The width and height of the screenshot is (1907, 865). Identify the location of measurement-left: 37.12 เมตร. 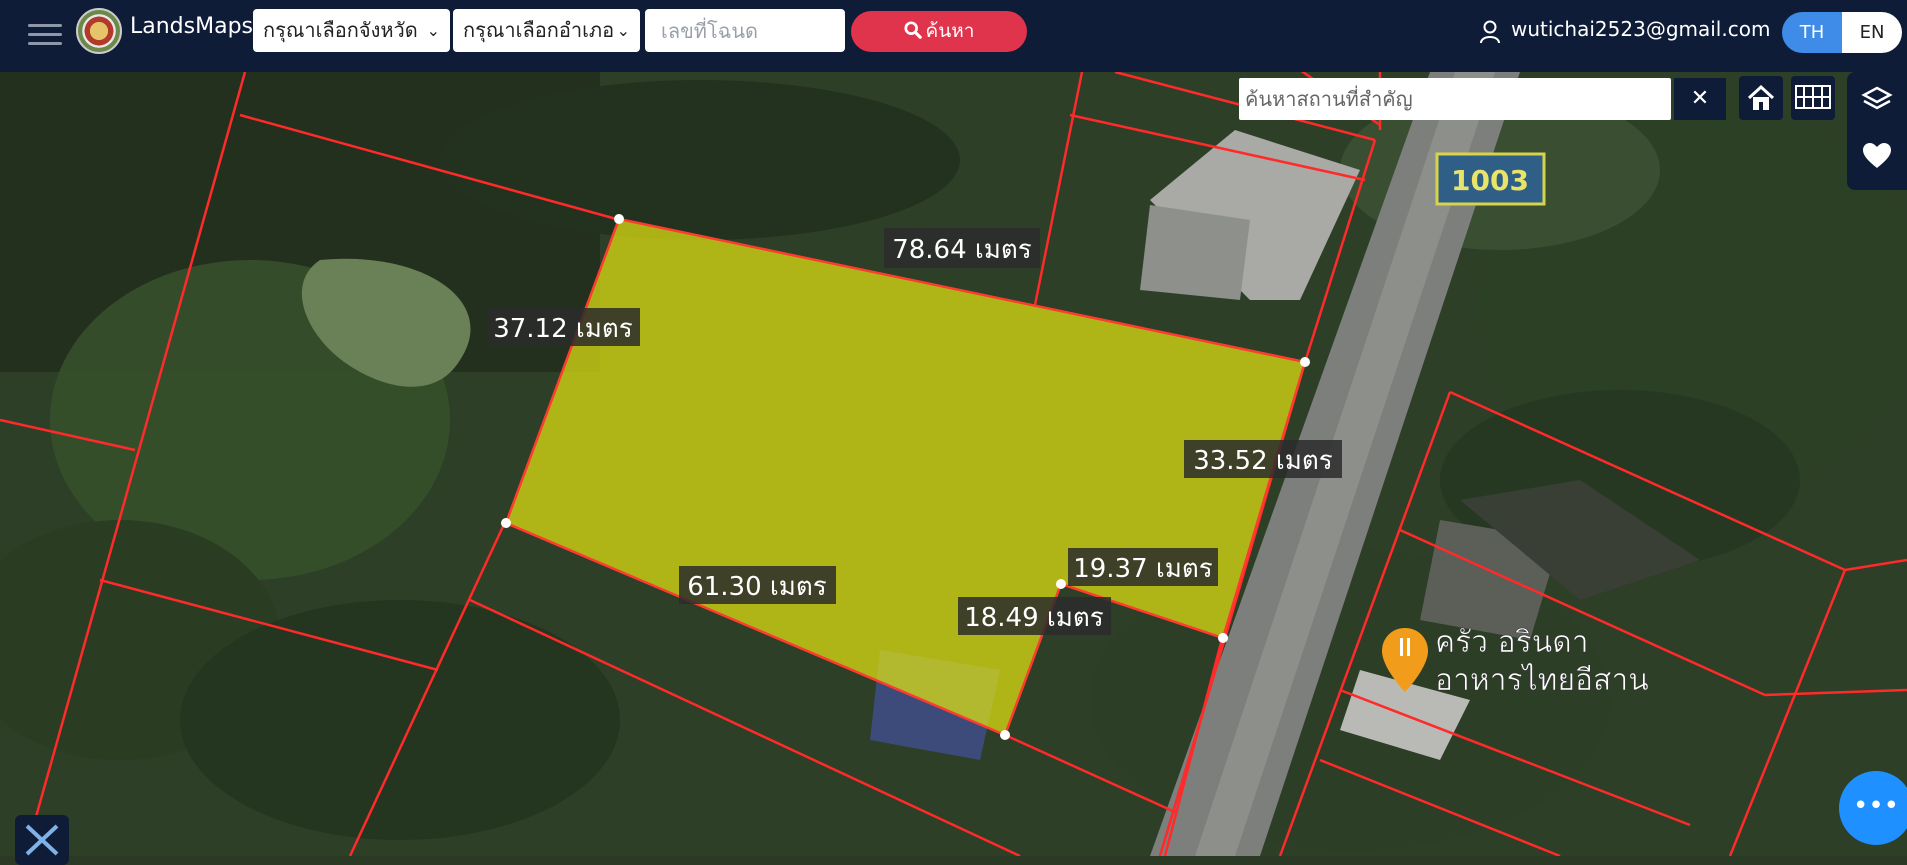
(563, 327).